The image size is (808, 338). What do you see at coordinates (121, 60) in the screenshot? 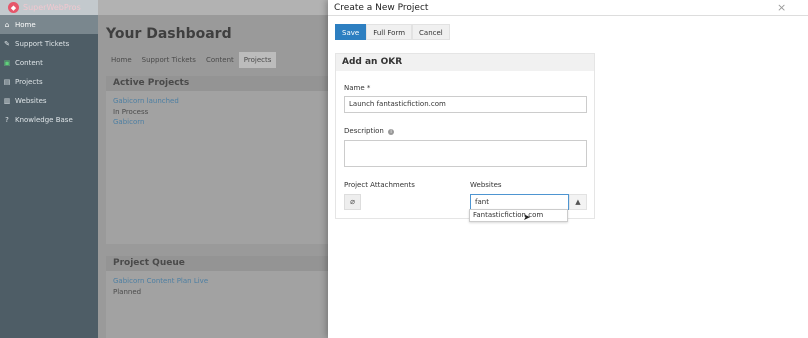
I see `tab-home: Home` at bounding box center [121, 60].